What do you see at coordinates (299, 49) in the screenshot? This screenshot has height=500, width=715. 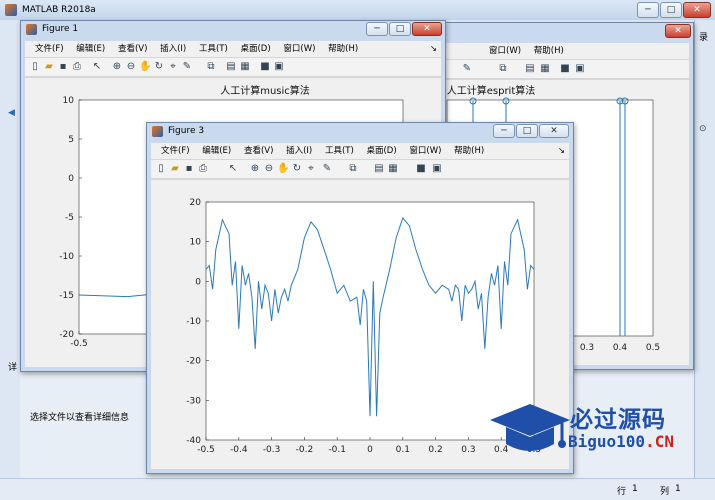 I see `fig1-menu-window: 窗口(W)` at bounding box center [299, 49].